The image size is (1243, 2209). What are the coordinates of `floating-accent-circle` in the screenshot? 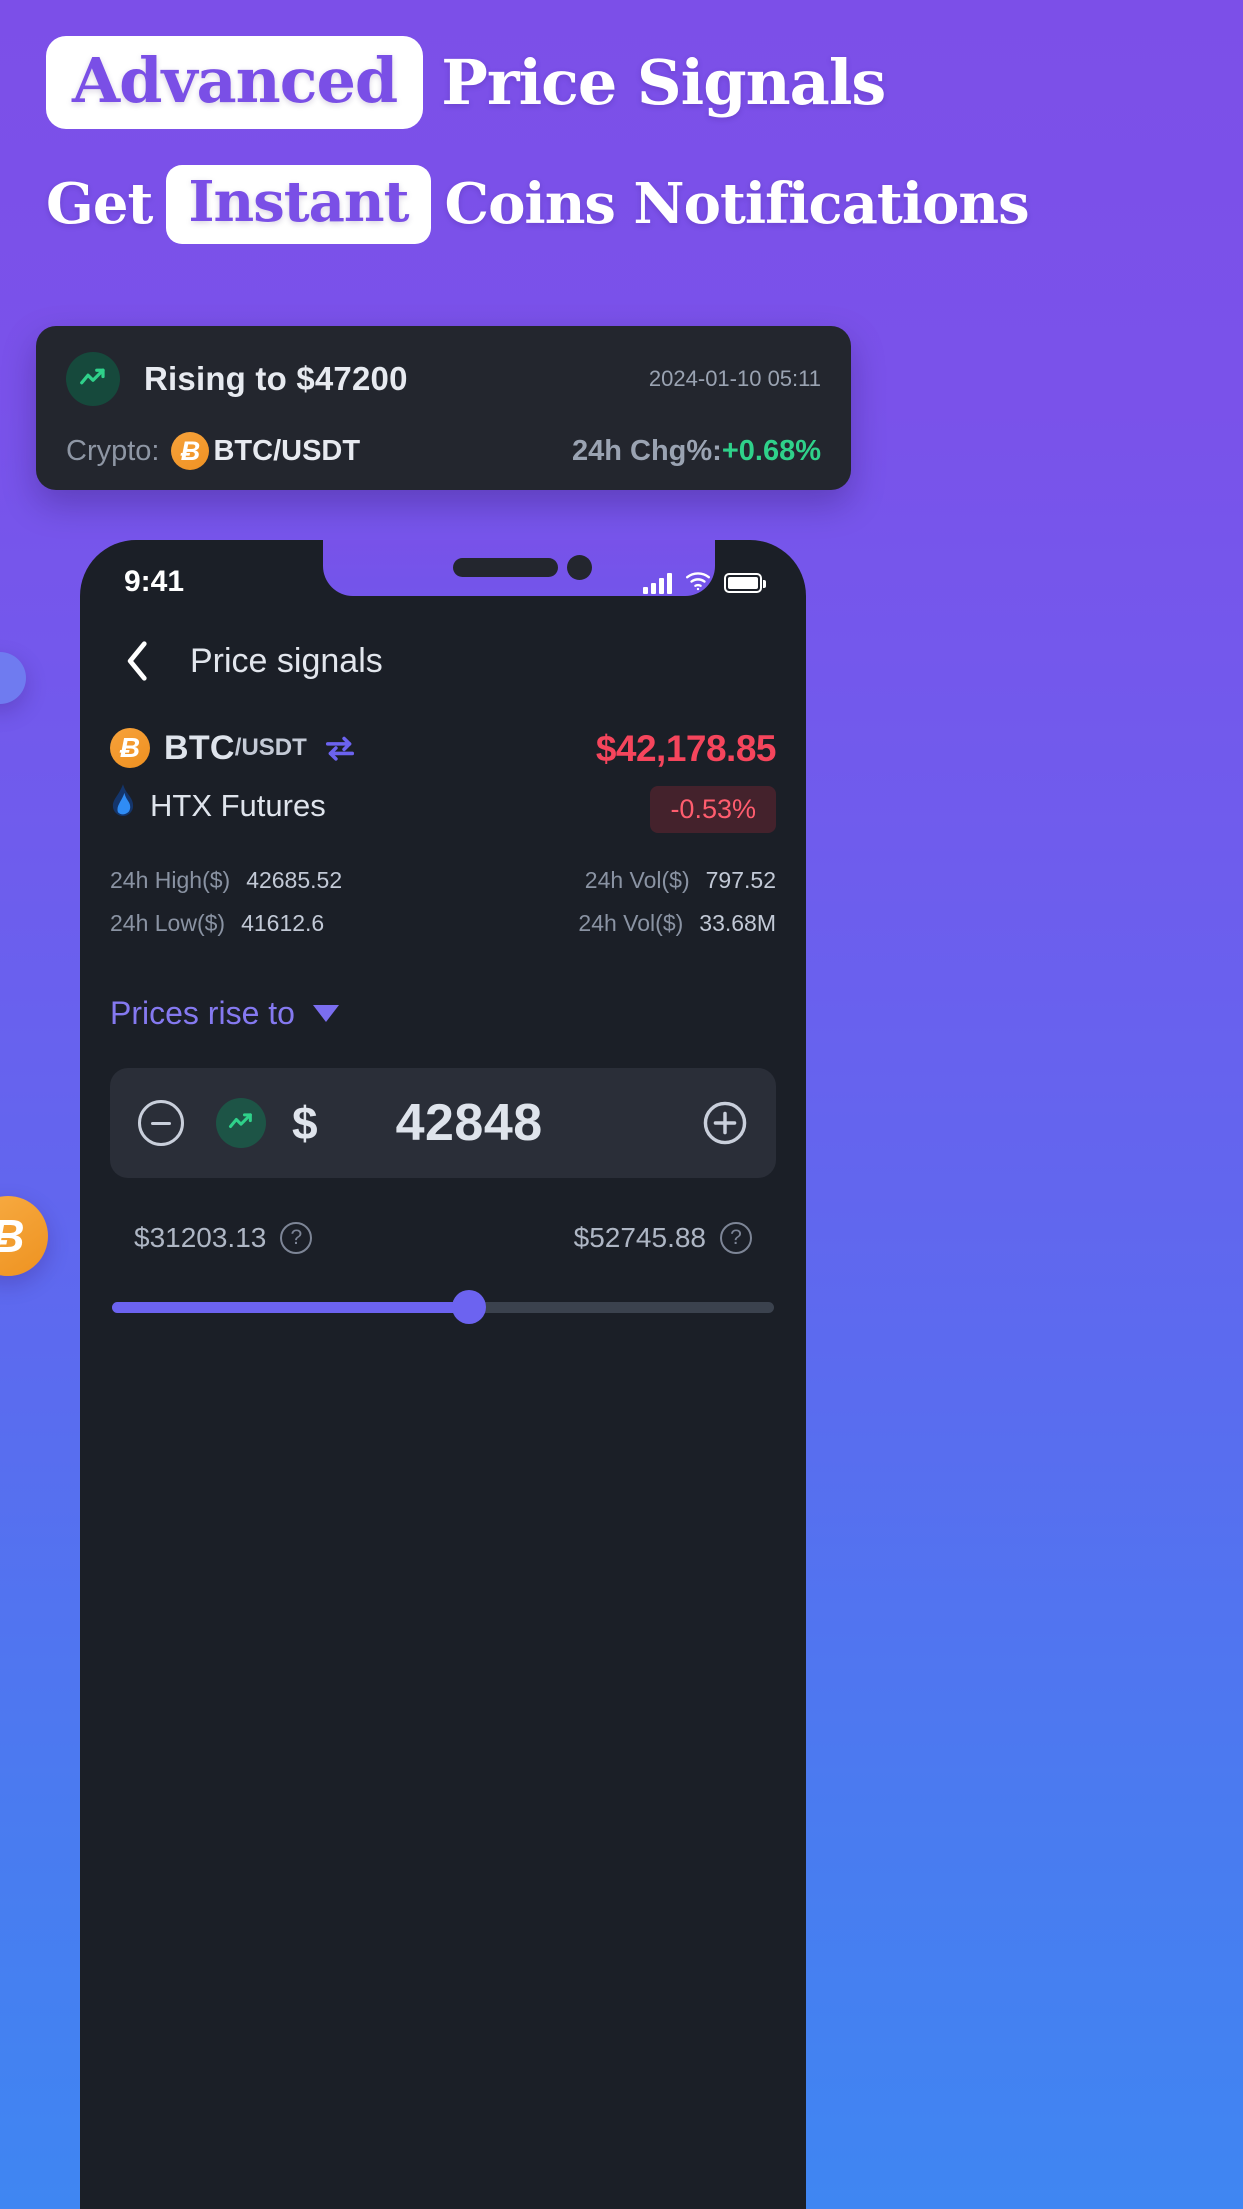 It's located at (13, 678).